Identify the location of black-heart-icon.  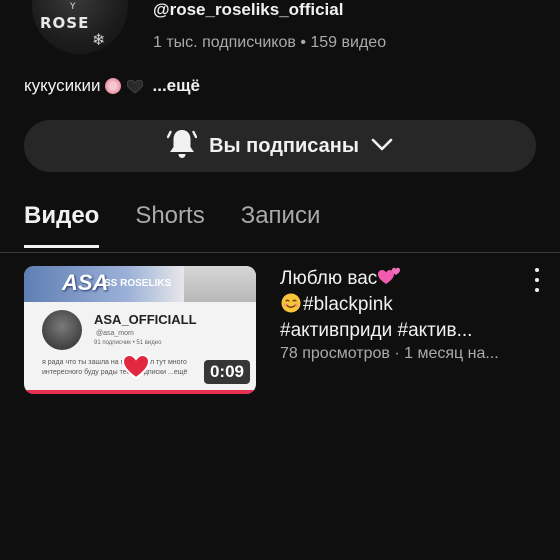
(134, 86).